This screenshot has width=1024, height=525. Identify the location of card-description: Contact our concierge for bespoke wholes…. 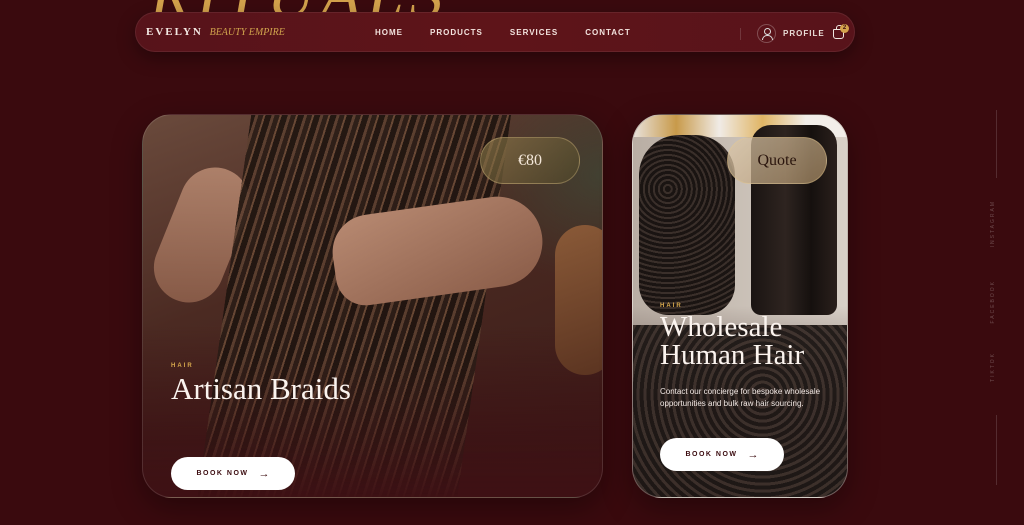
(740, 398).